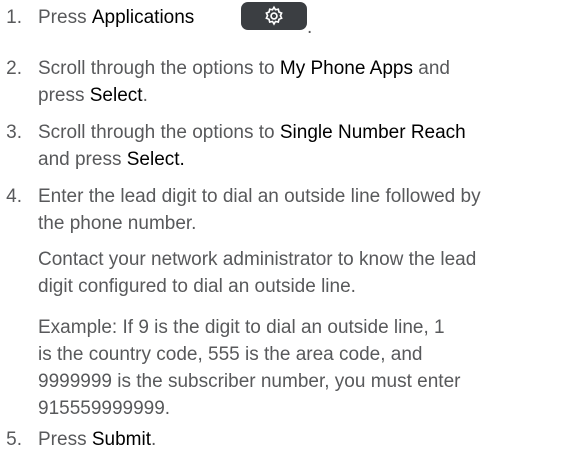  Describe the element at coordinates (159, 132) in the screenshot. I see `step-3-line-1-pre: Scroll through the options to` at that location.